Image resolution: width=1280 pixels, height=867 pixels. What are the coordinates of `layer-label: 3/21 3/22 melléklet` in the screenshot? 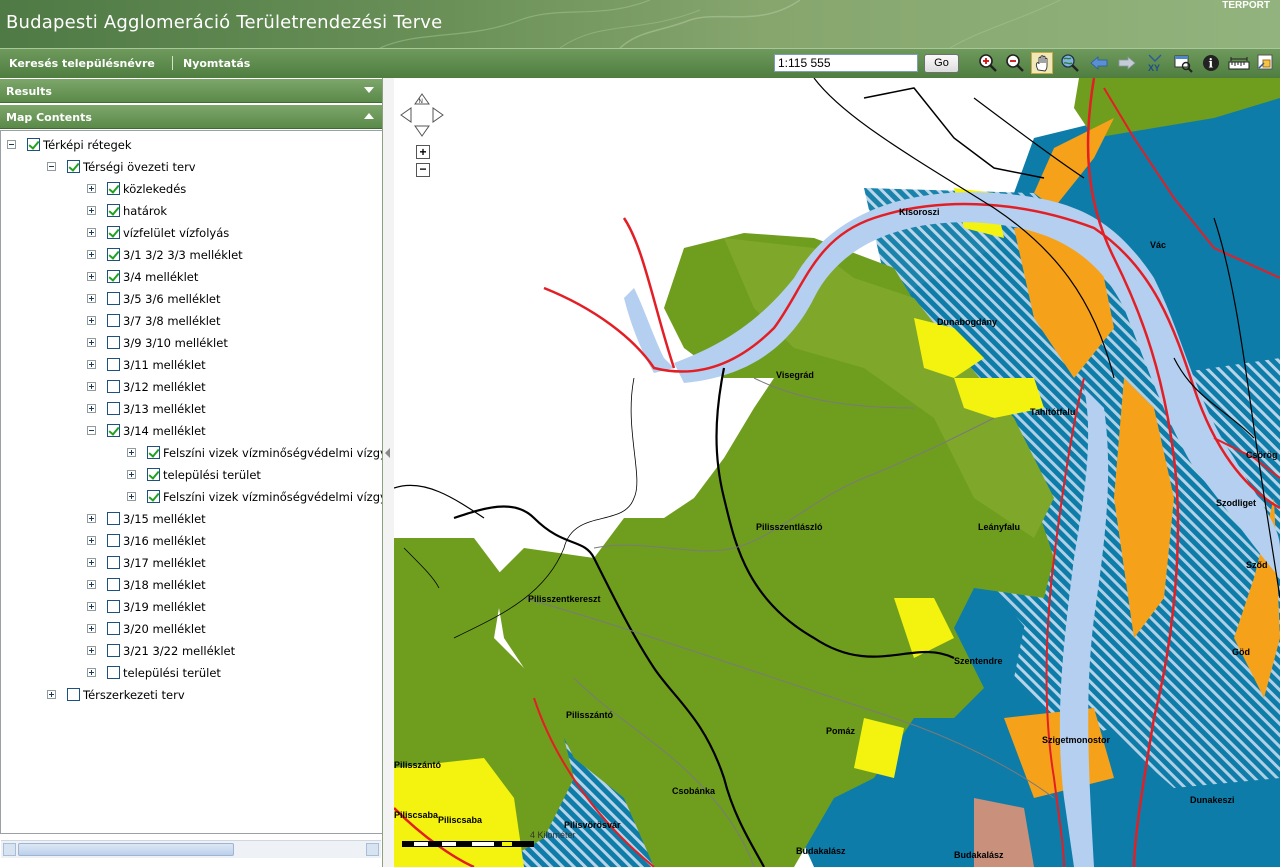 It's located at (179, 651).